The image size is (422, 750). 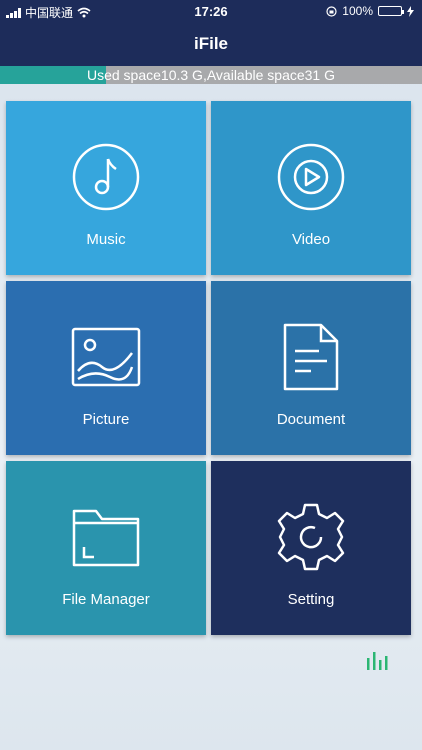 I want to click on document-label: Document, so click(x=311, y=419).